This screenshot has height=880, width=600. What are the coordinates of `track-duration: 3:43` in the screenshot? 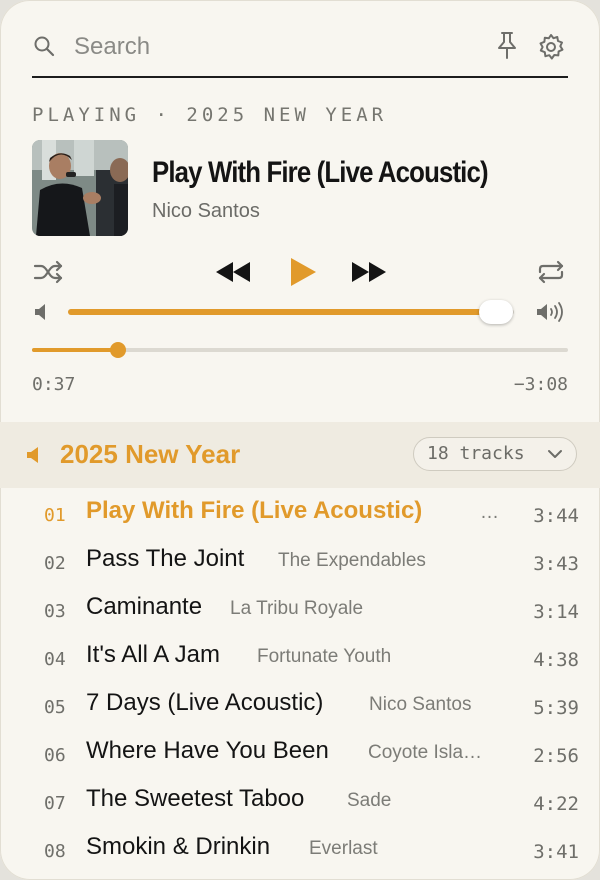 It's located at (556, 564).